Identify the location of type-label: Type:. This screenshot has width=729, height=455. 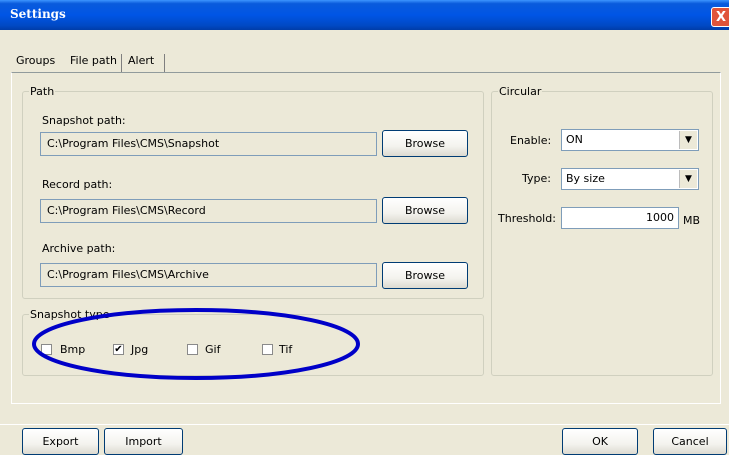
(536, 178).